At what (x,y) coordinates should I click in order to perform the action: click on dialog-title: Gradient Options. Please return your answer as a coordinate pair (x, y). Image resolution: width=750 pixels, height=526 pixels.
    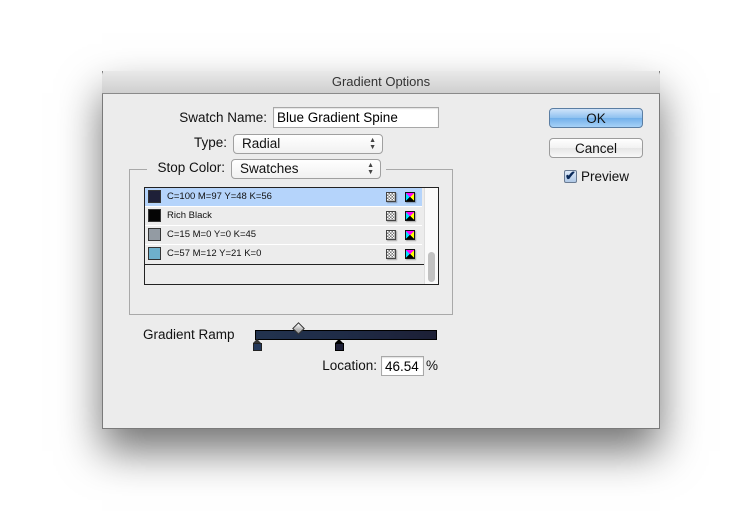
    Looking at the image, I should click on (381, 82).